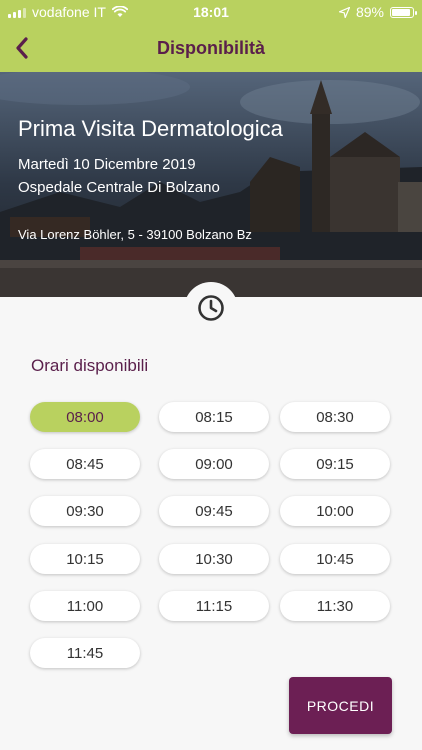 Image resolution: width=422 pixels, height=750 pixels. I want to click on page-title: Disponibilità, so click(211, 48).